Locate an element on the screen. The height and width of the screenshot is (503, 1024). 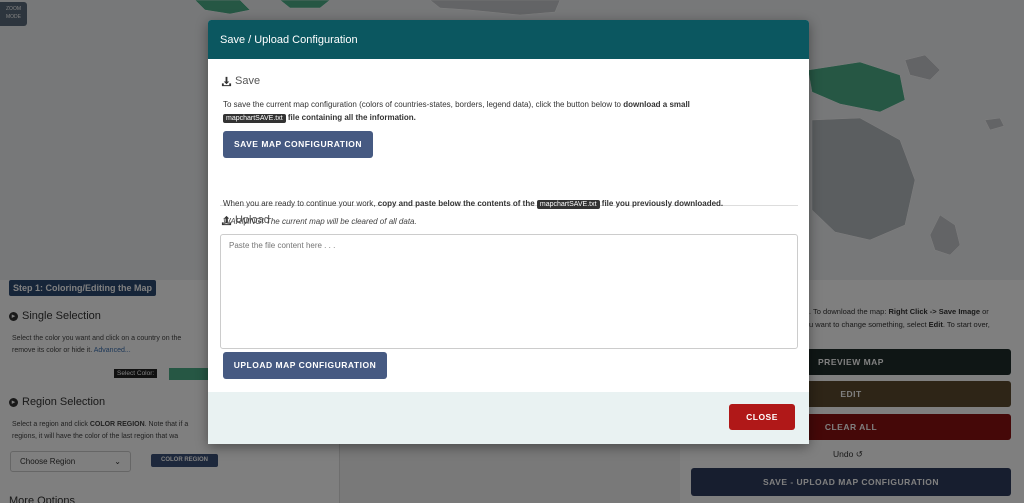
save-filename-badge: mapchartSAVE.txt is located at coordinates (254, 118).